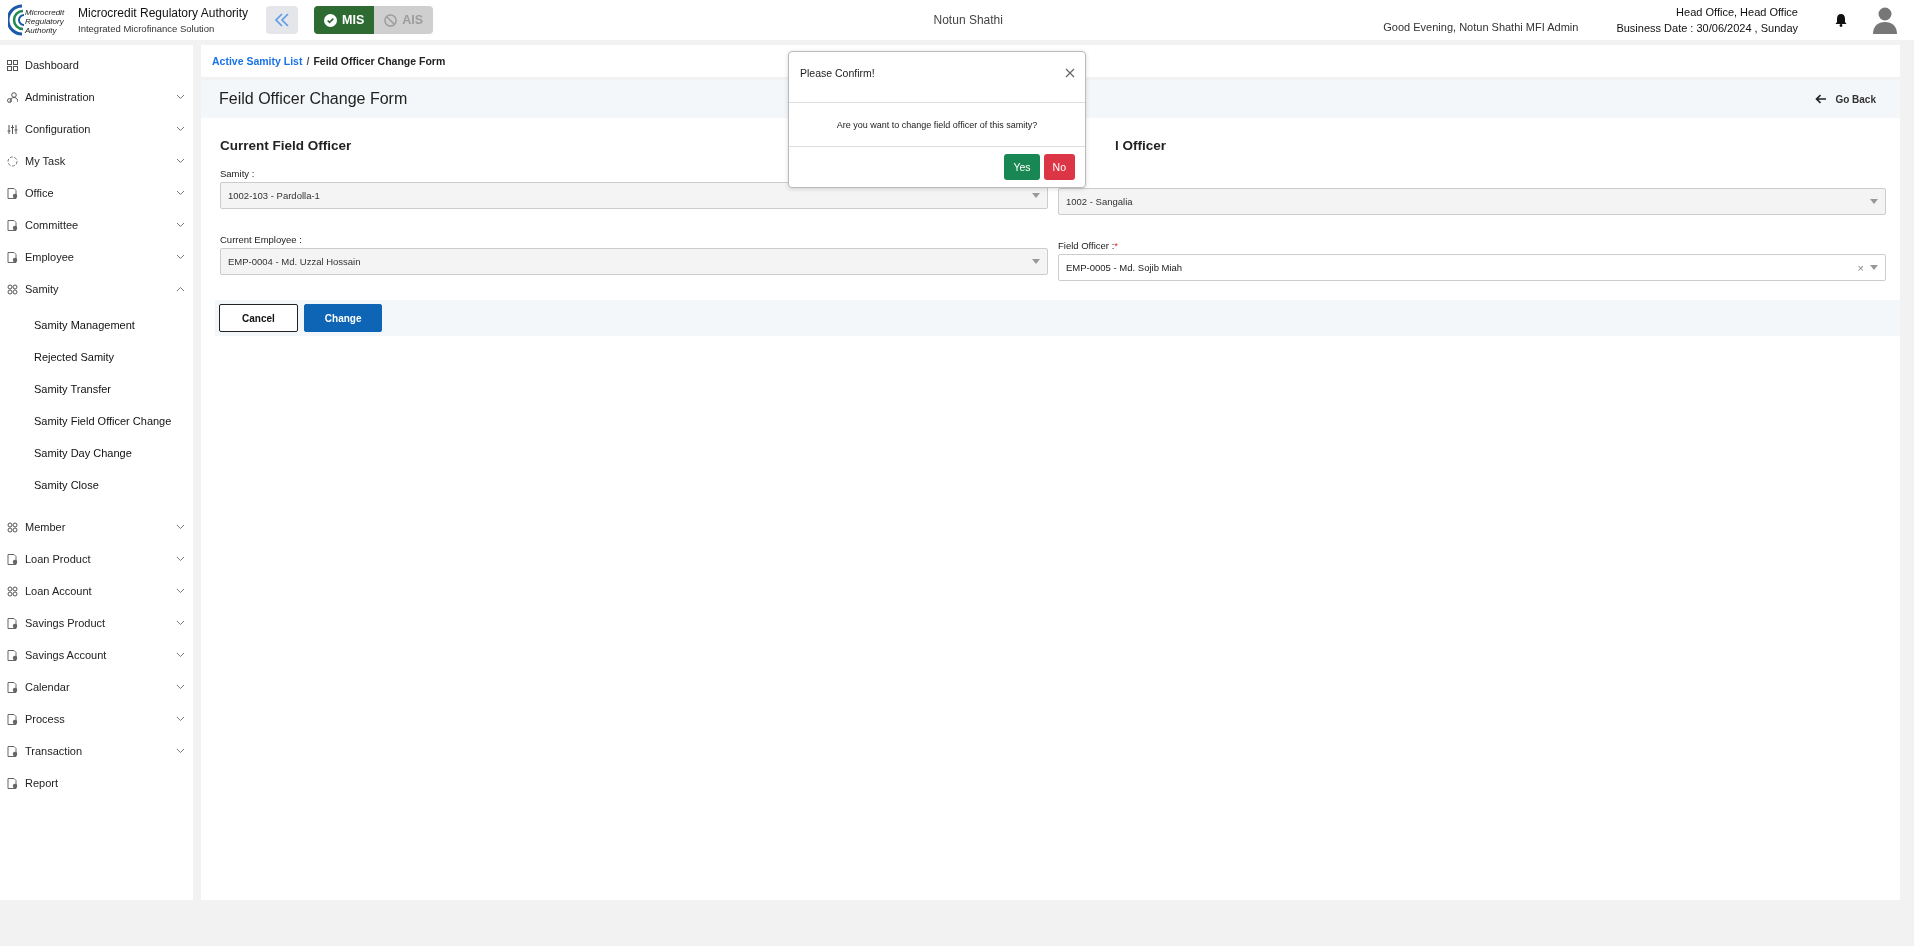  I want to click on no-button: No, so click(1059, 167).